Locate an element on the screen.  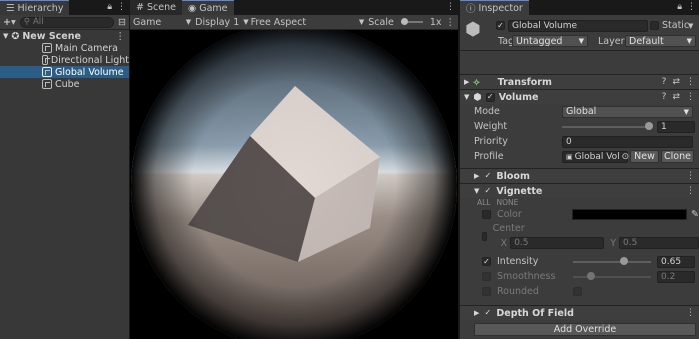
intensity-field: 0.65 is located at coordinates (676, 261).